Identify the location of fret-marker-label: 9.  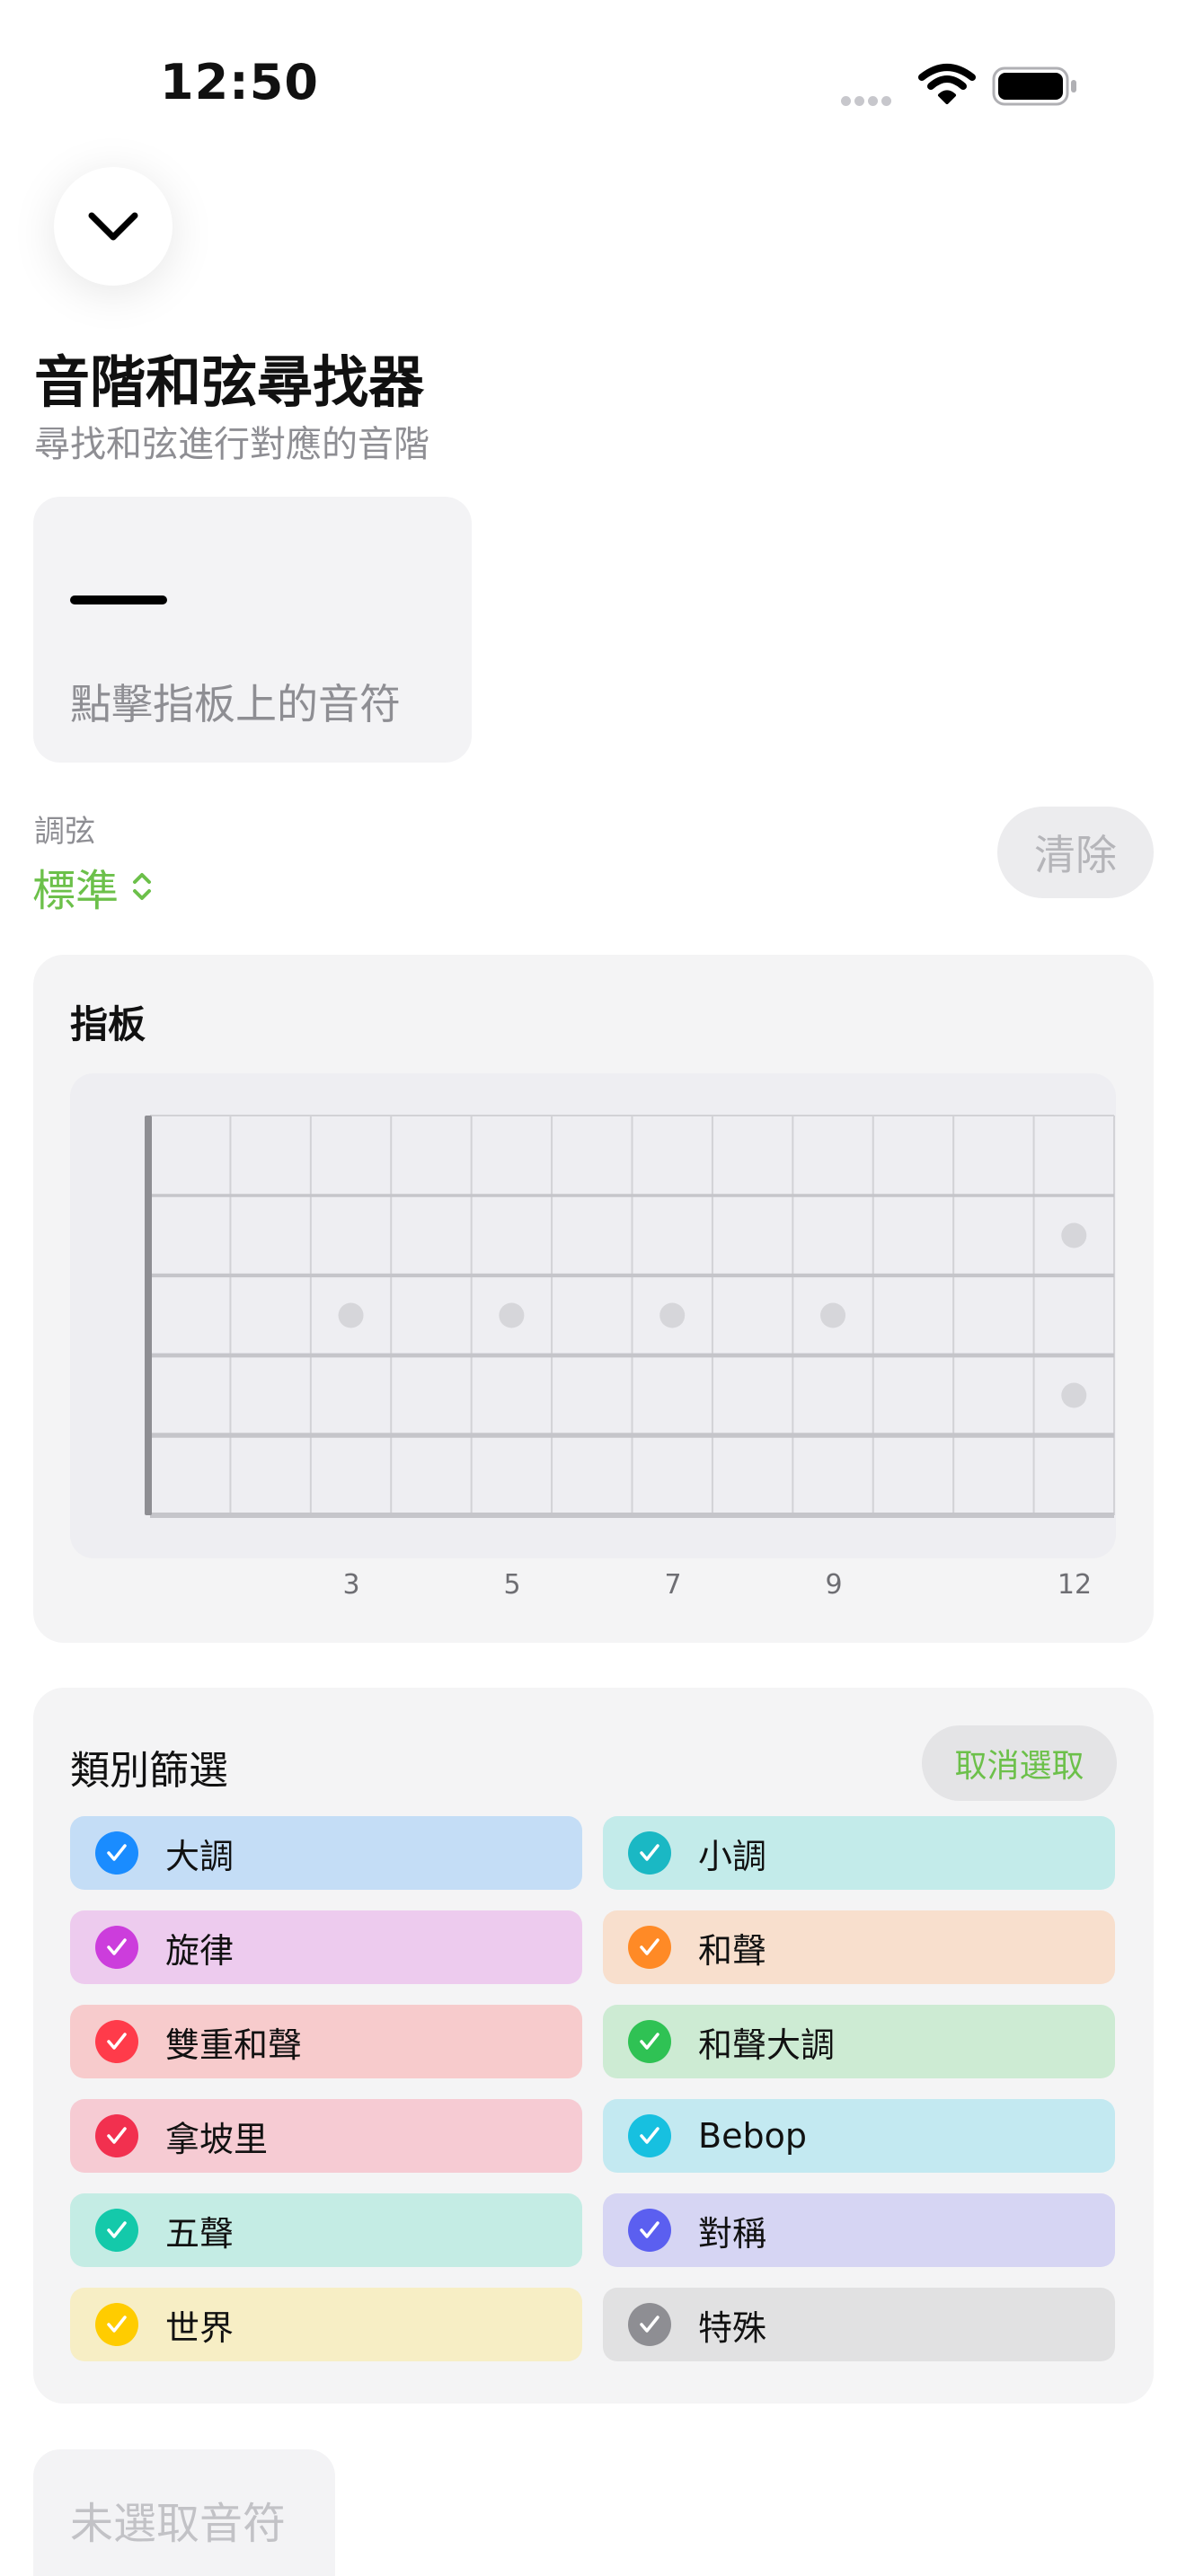
(834, 1585).